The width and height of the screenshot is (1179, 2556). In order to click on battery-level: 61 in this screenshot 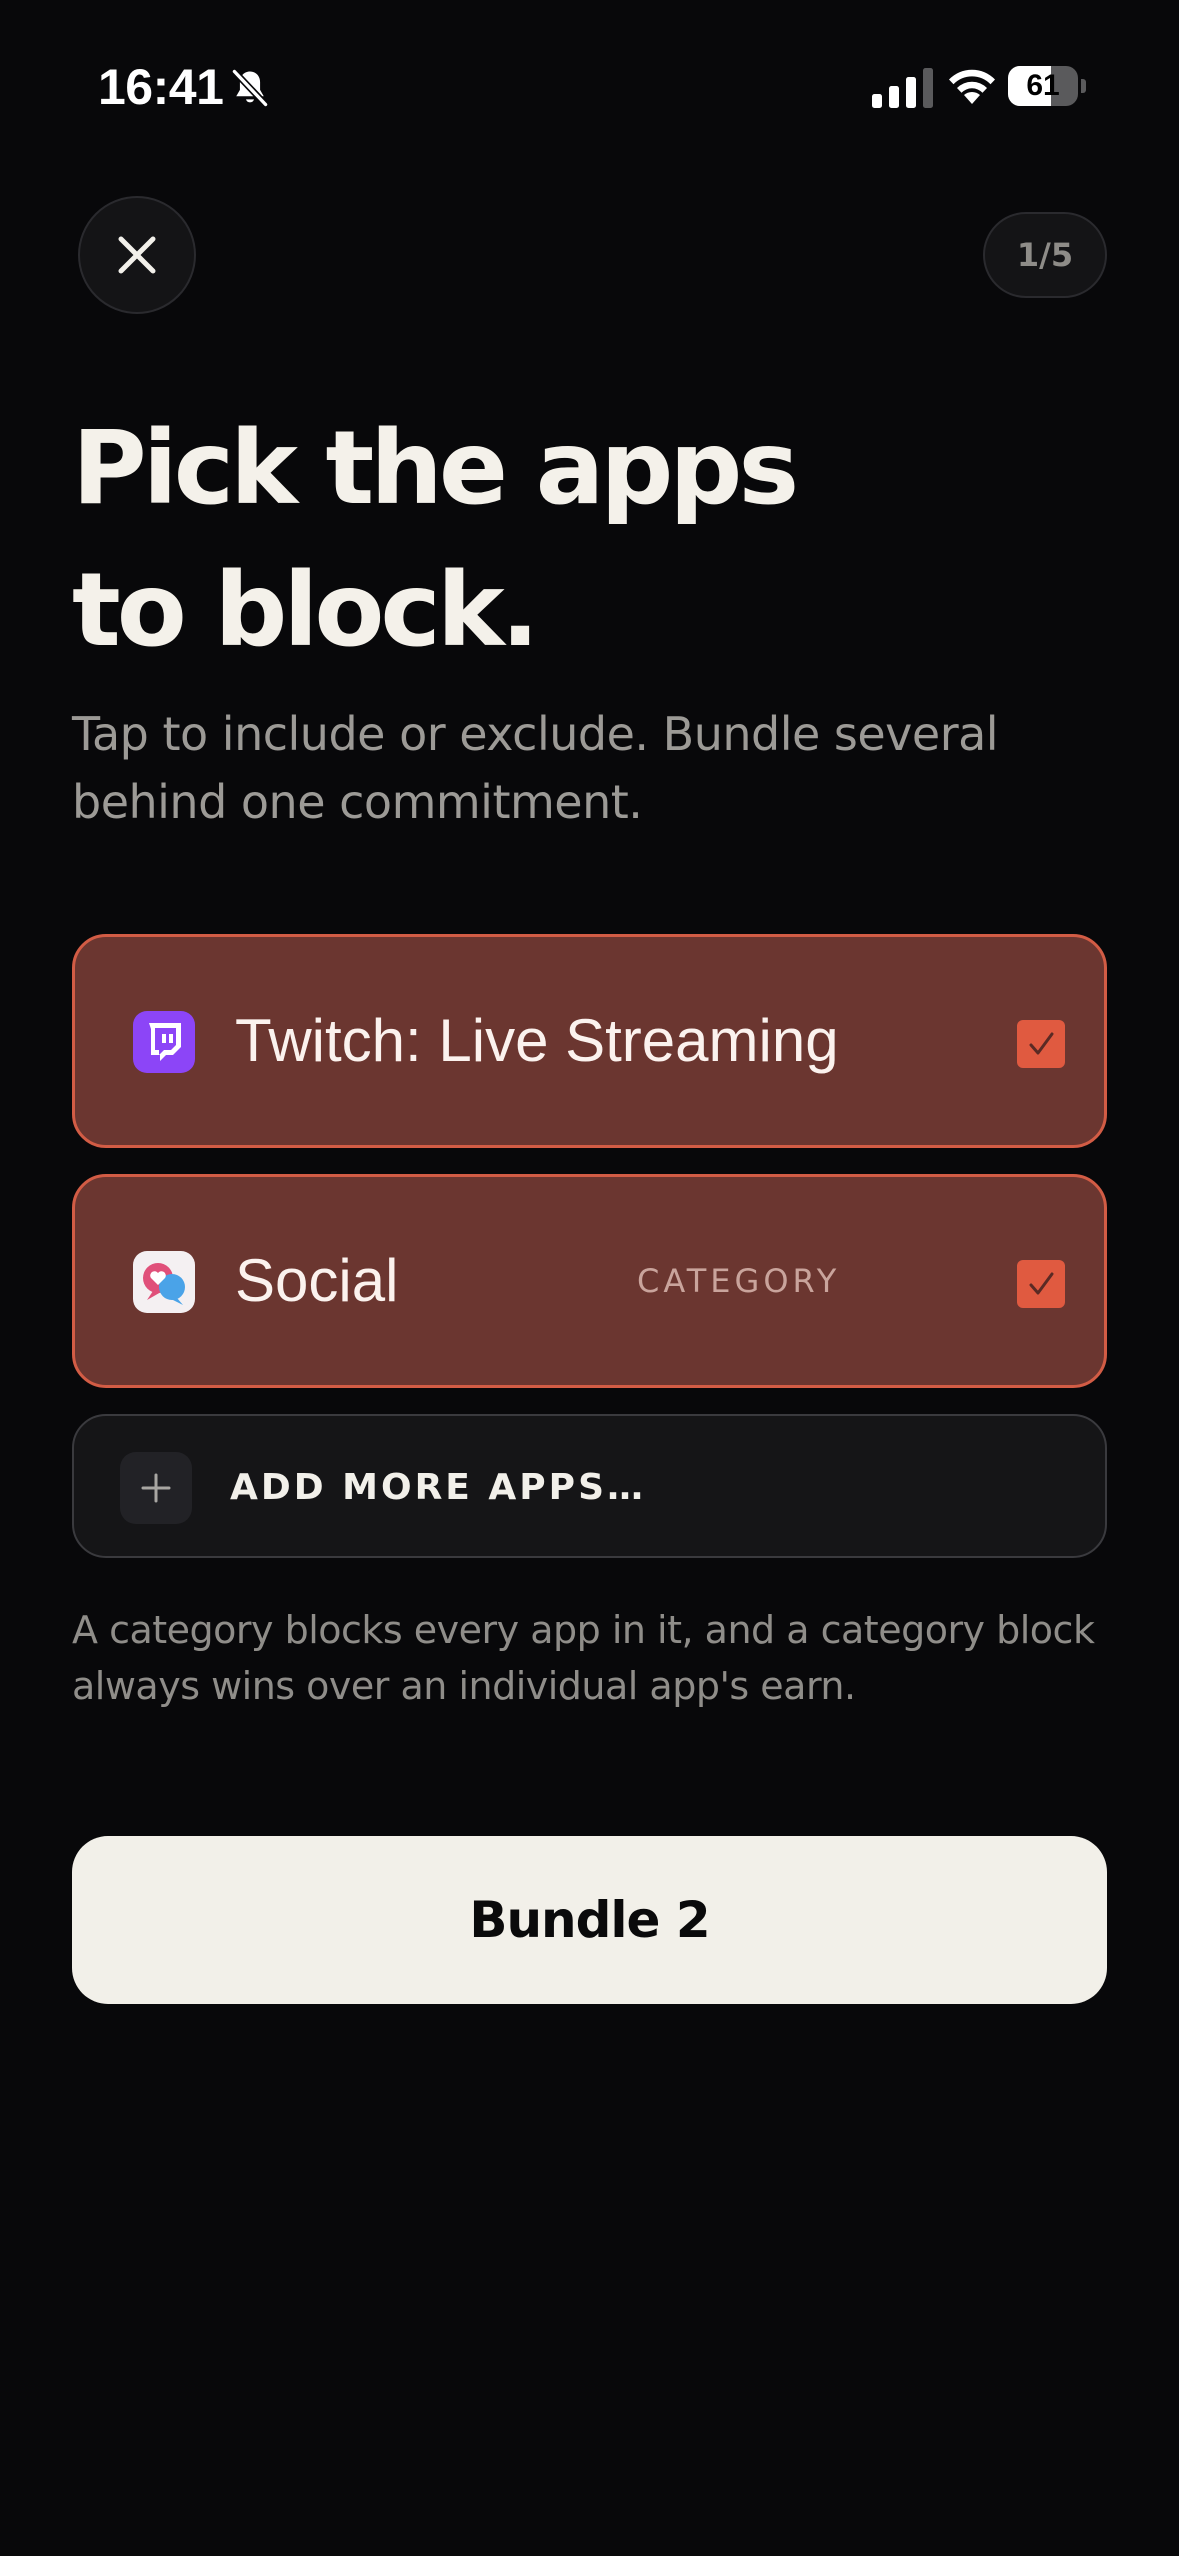, I will do `click(1043, 85)`.